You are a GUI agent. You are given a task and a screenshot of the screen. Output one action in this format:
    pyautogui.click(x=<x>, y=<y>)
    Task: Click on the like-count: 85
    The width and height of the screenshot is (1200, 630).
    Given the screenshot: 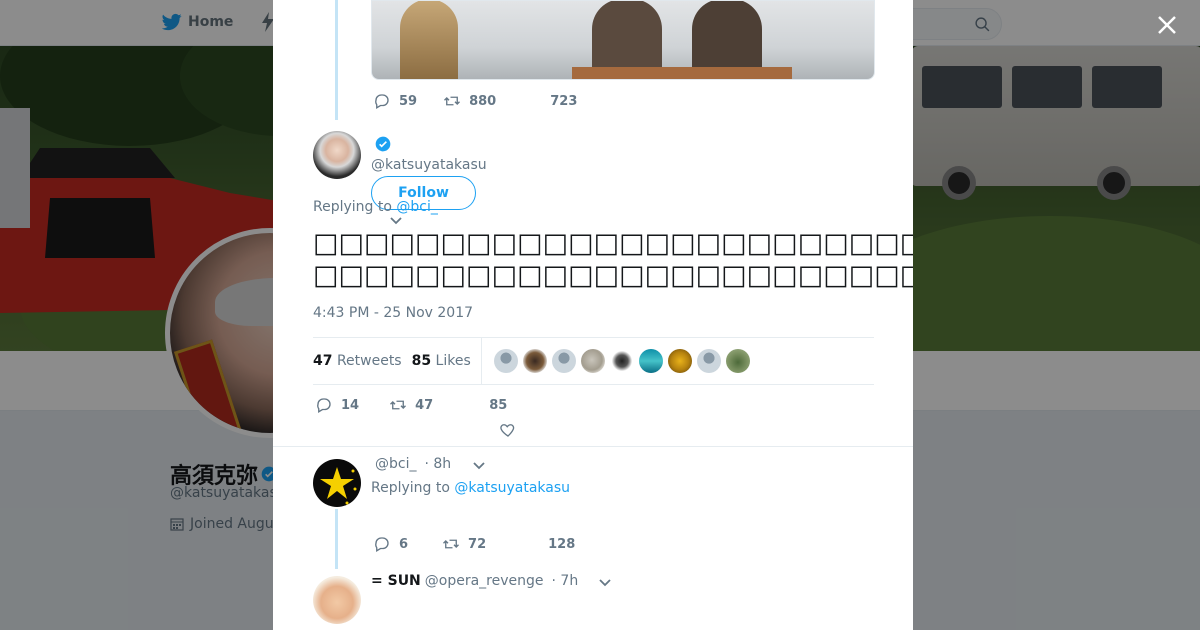 What is the action you would take?
    pyautogui.click(x=498, y=405)
    